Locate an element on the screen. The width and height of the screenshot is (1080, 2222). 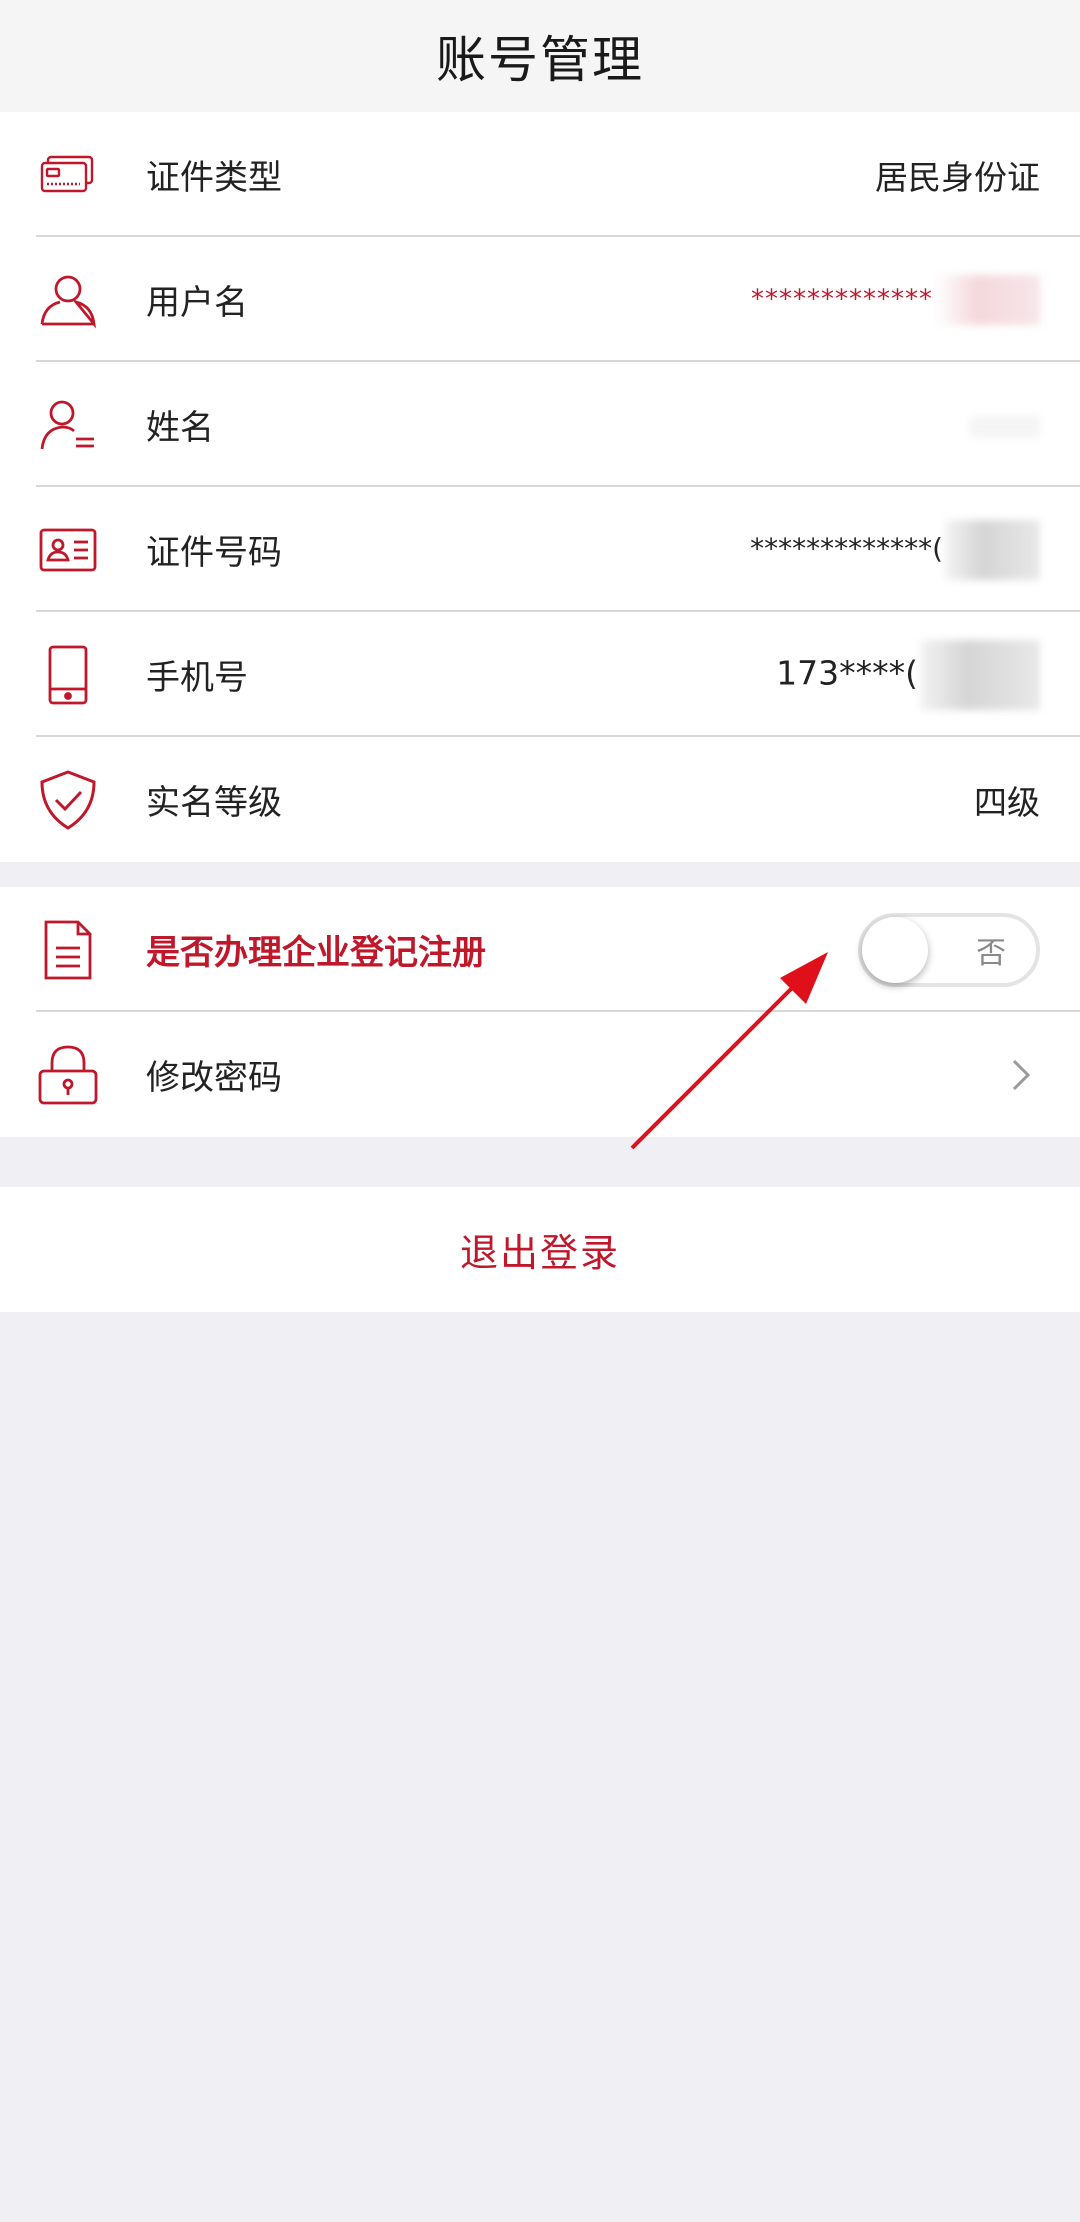
chevron-right-icon is located at coordinates (1021, 1075).